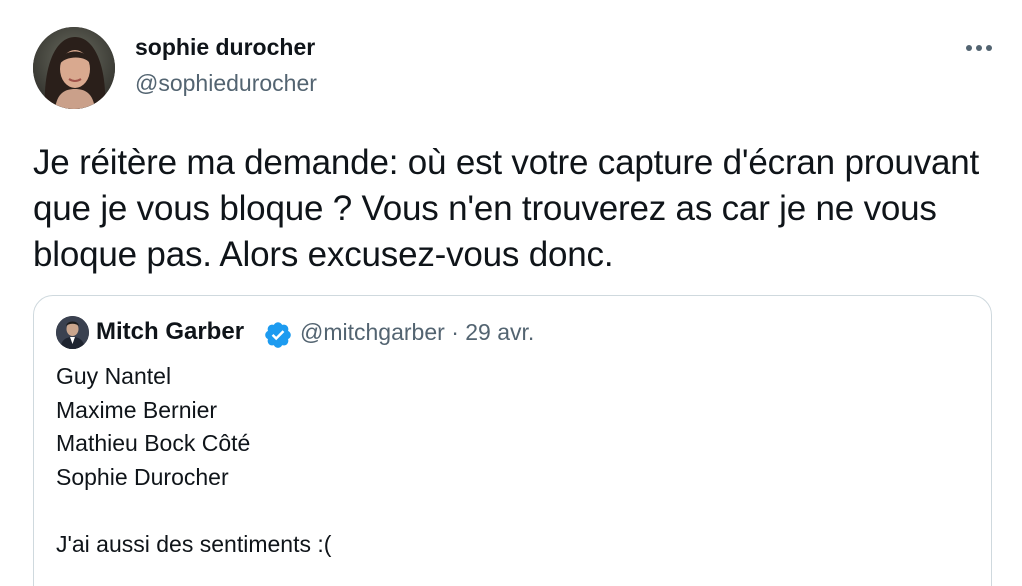 The image size is (1022, 586). I want to click on quoted-avatar-image, so click(72, 332).